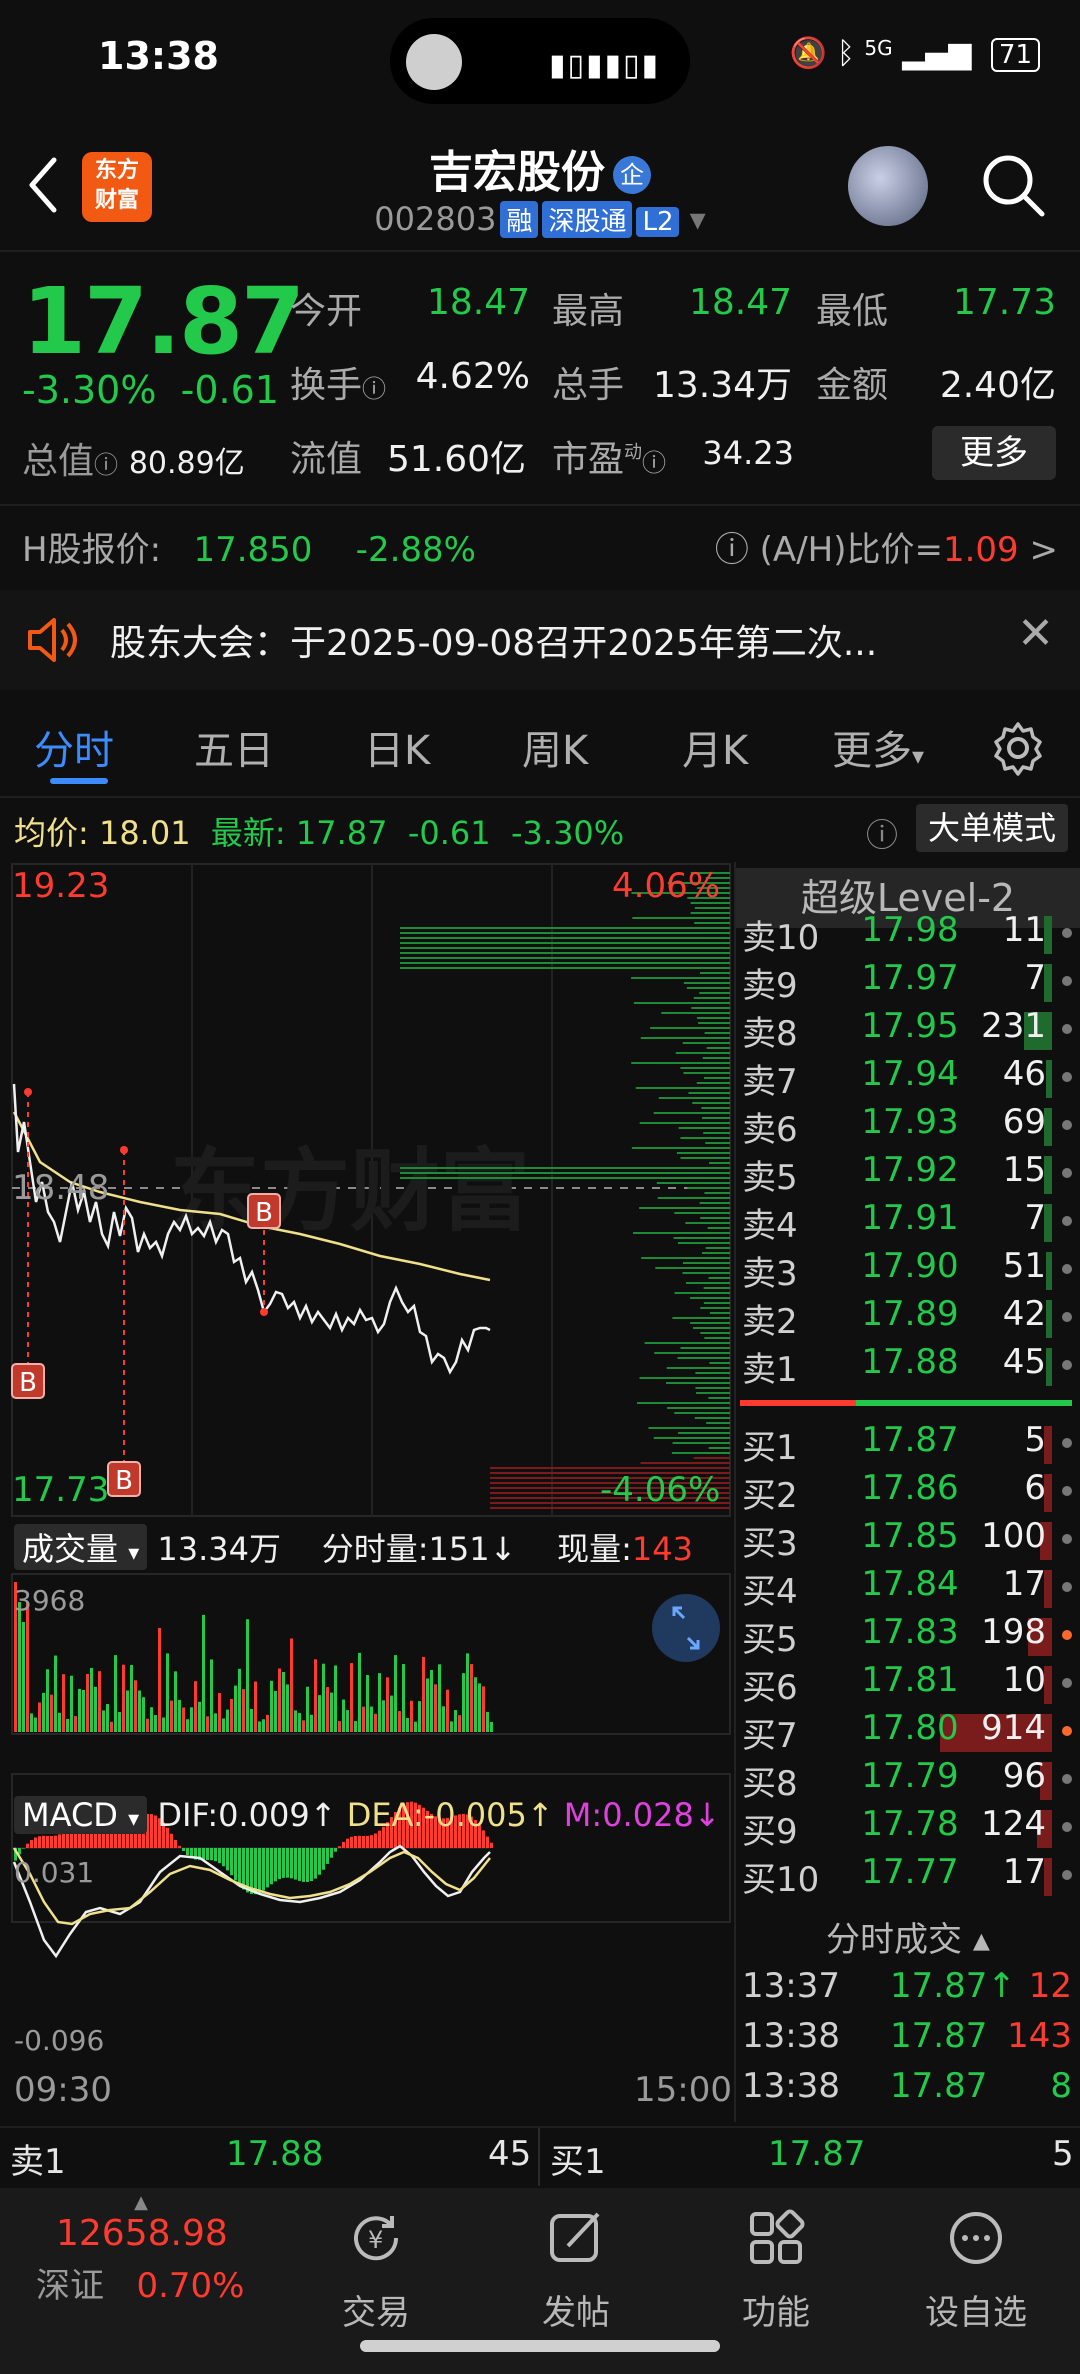 Image resolution: width=1080 pixels, height=2374 pixels. What do you see at coordinates (910, 930) in the screenshot?
I see `level-price: 17.98` at bounding box center [910, 930].